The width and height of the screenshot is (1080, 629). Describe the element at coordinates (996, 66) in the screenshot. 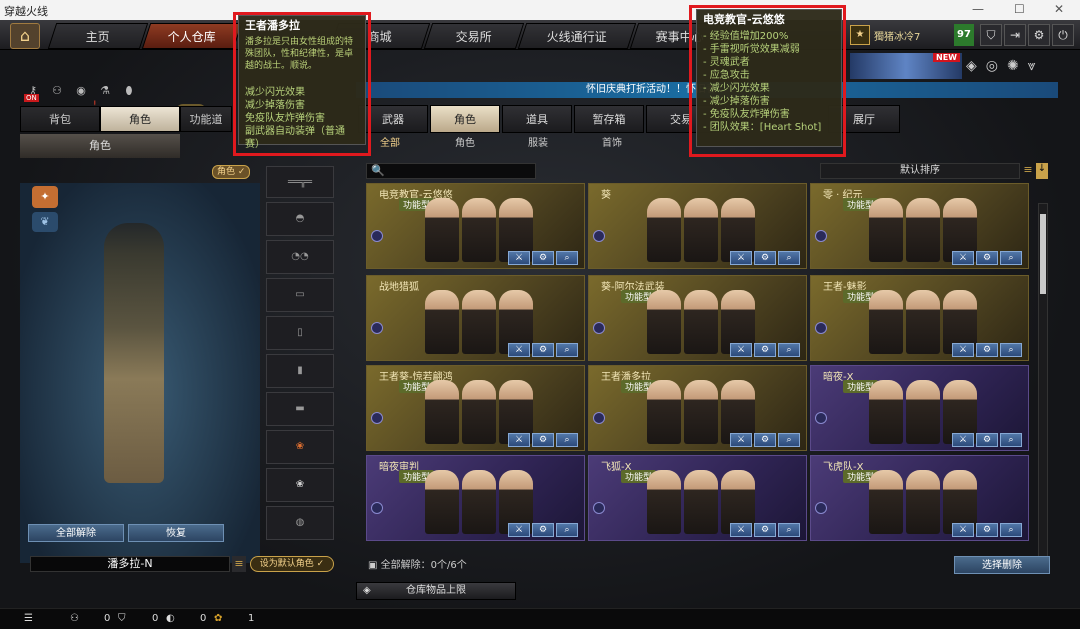

I see `globe-icon: ◎` at that location.